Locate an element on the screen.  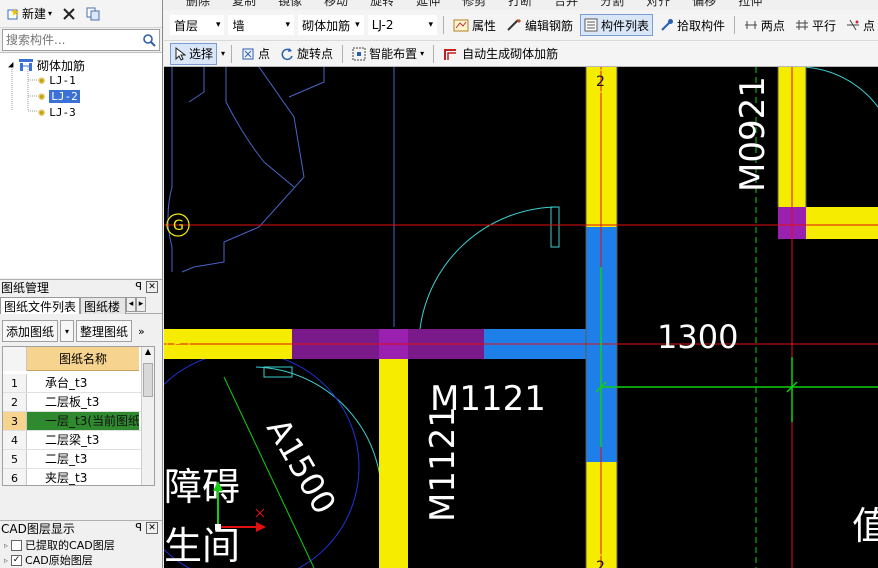
axis-label-g: G is located at coordinates (178, 226).